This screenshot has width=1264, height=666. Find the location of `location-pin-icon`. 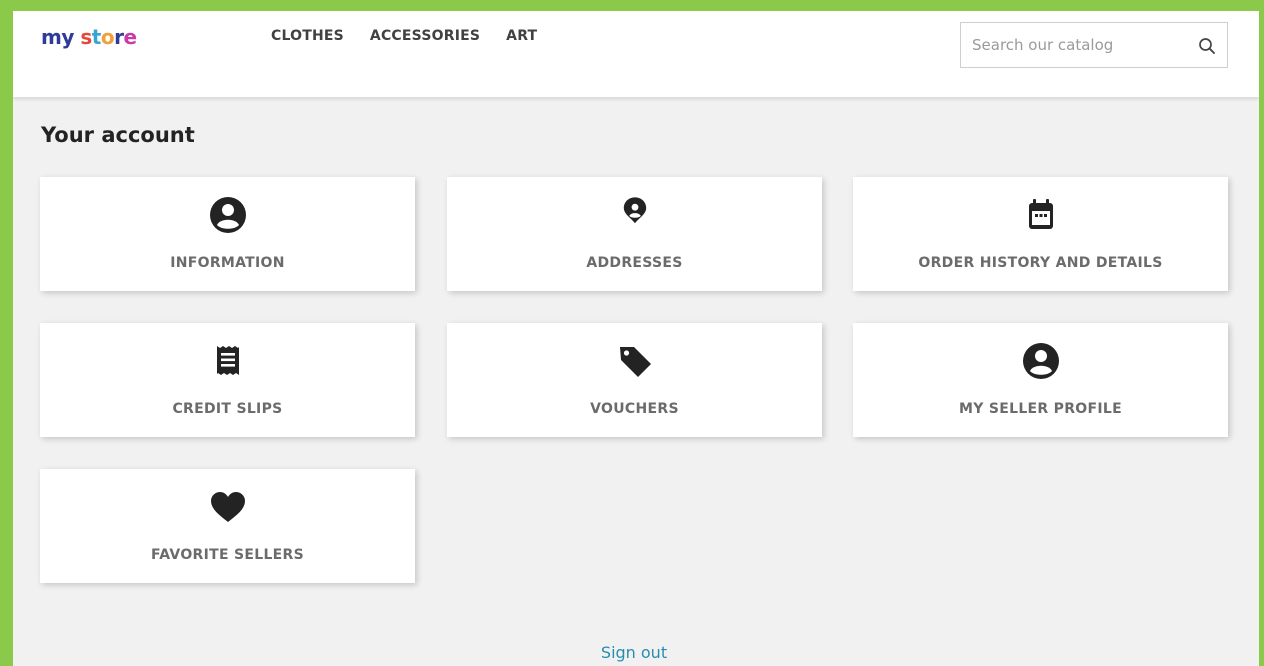

location-pin-icon is located at coordinates (634, 210).